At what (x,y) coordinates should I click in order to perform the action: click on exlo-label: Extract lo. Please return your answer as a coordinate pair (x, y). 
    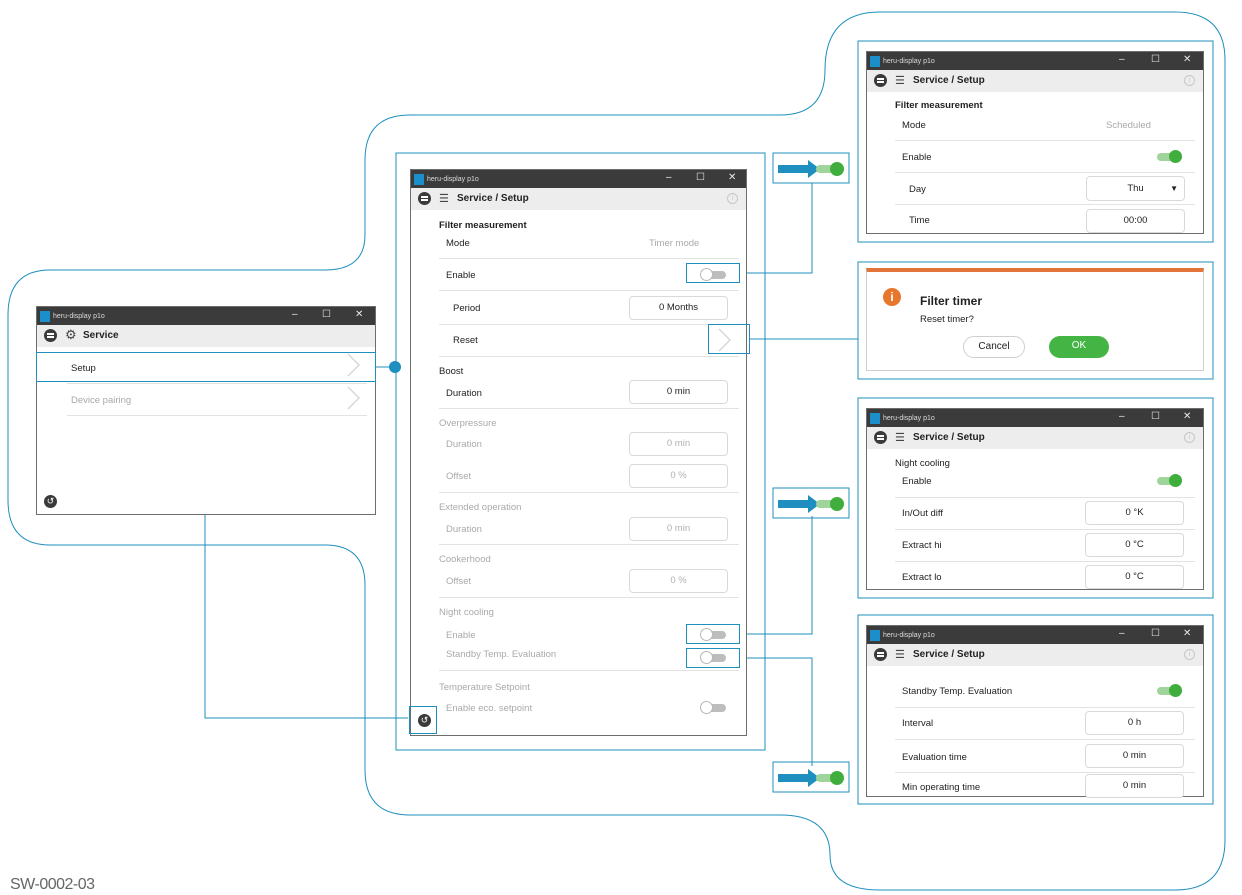
    Looking at the image, I should click on (922, 577).